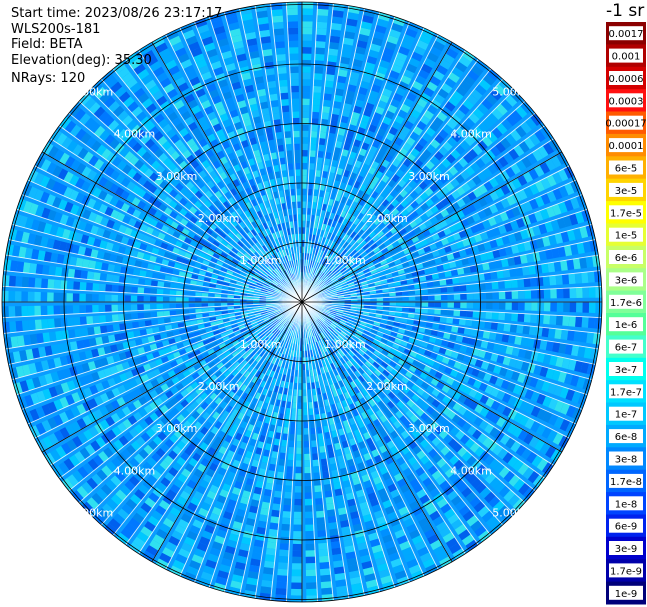 The image size is (647, 607). I want to click on colorbar-tick-label: 0.0017, so click(626, 34).